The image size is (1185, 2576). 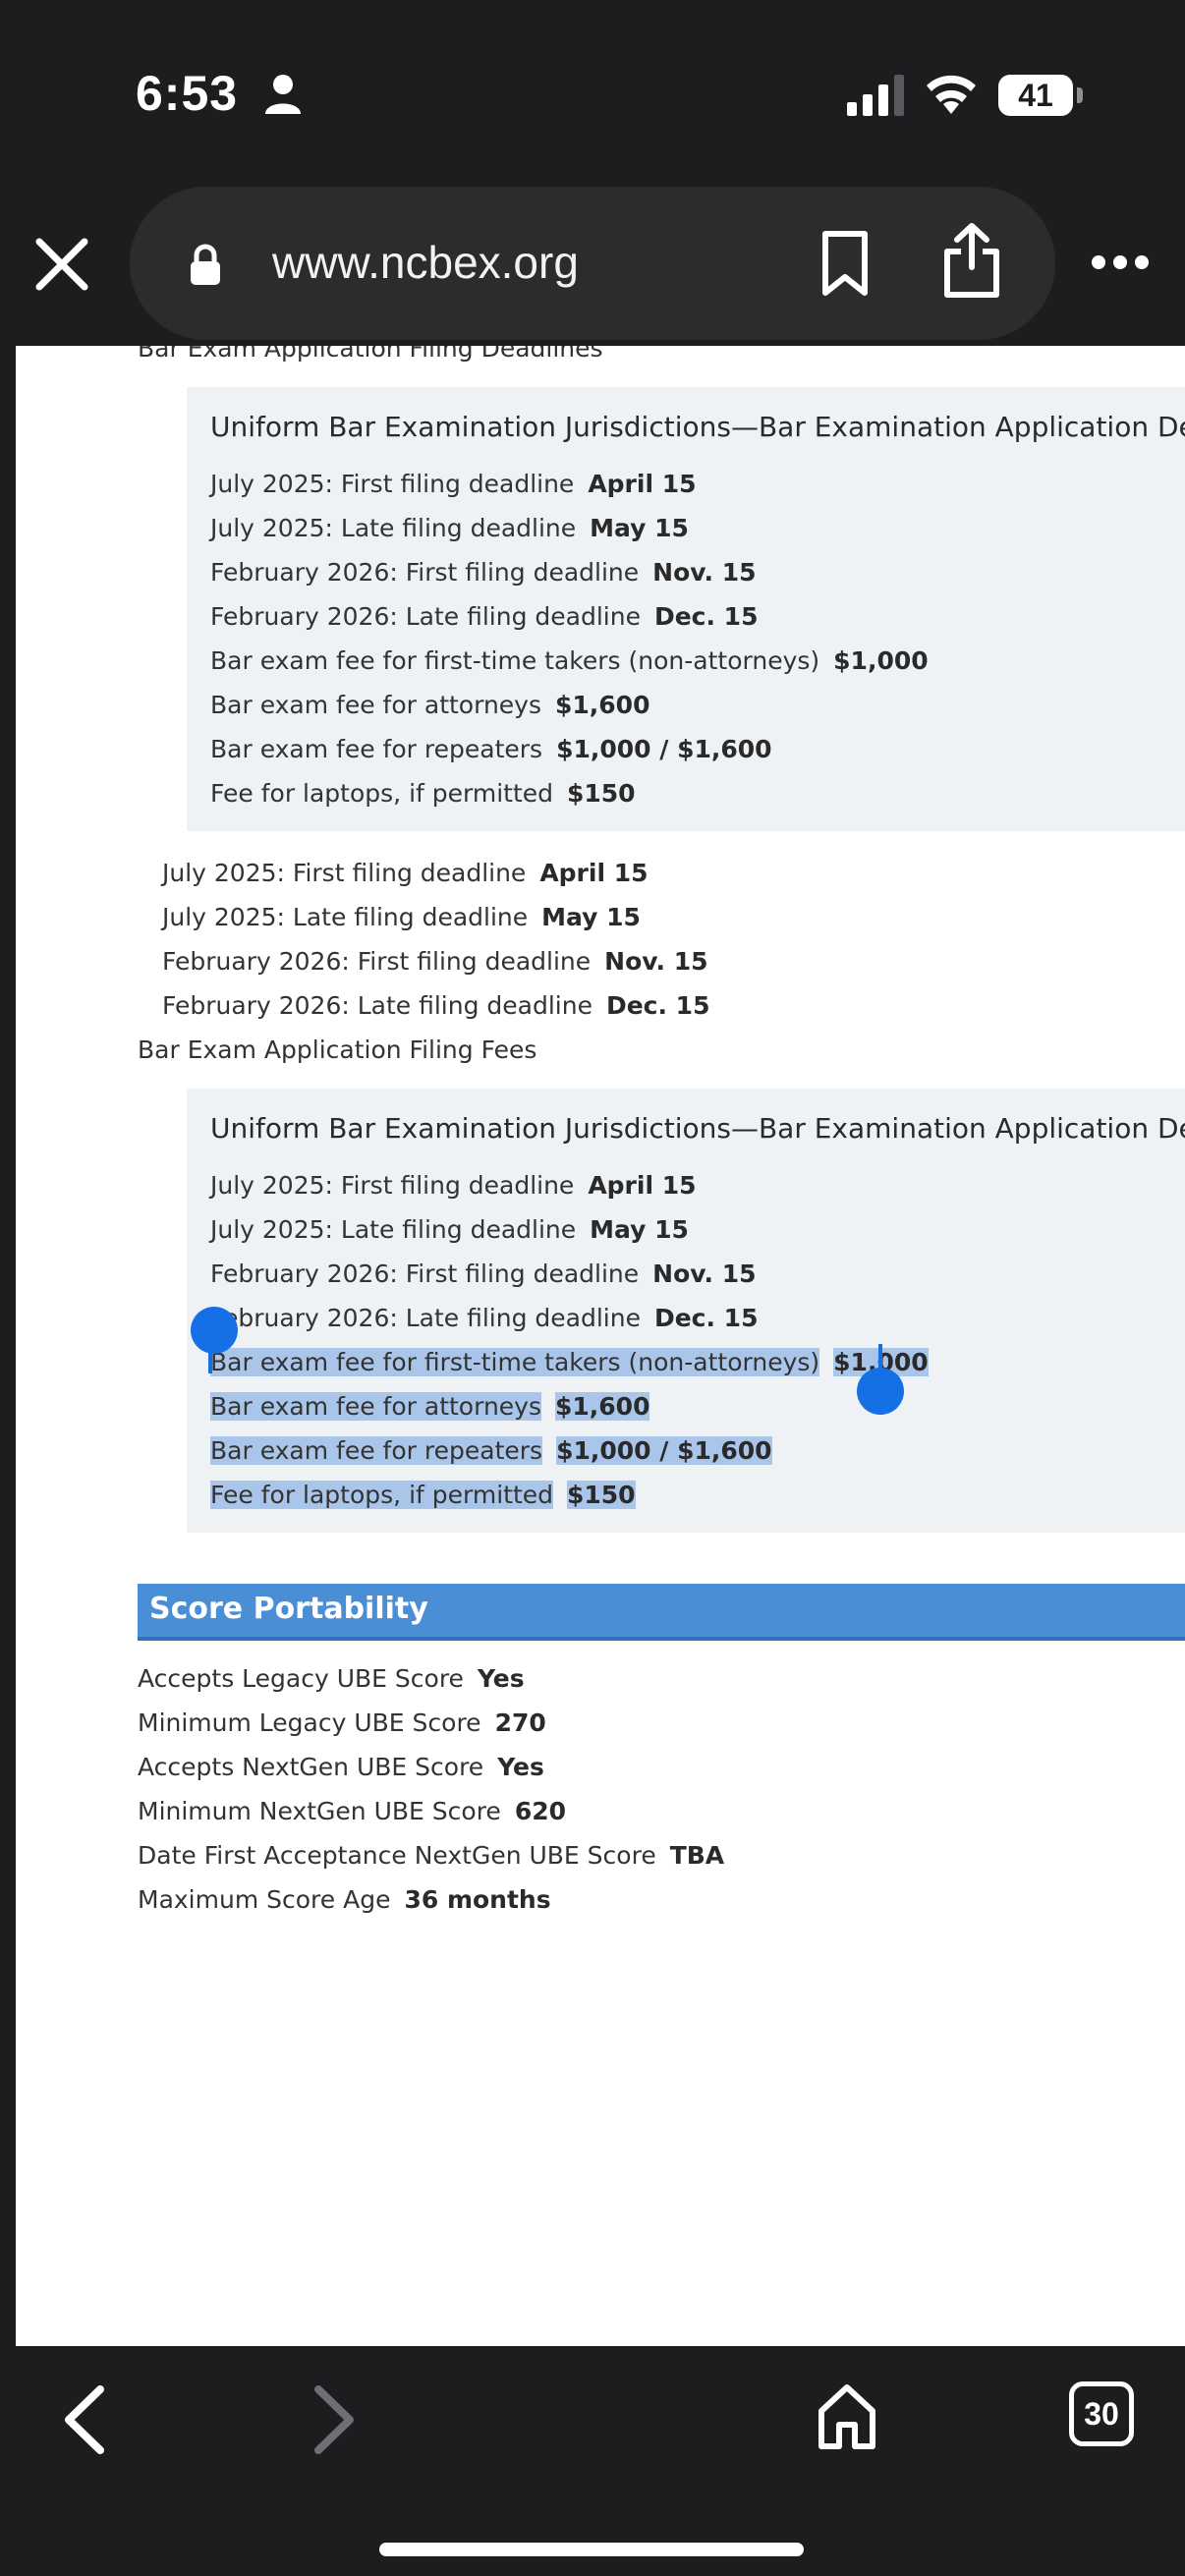 I want to click on signal-icon, so click(x=876, y=95).